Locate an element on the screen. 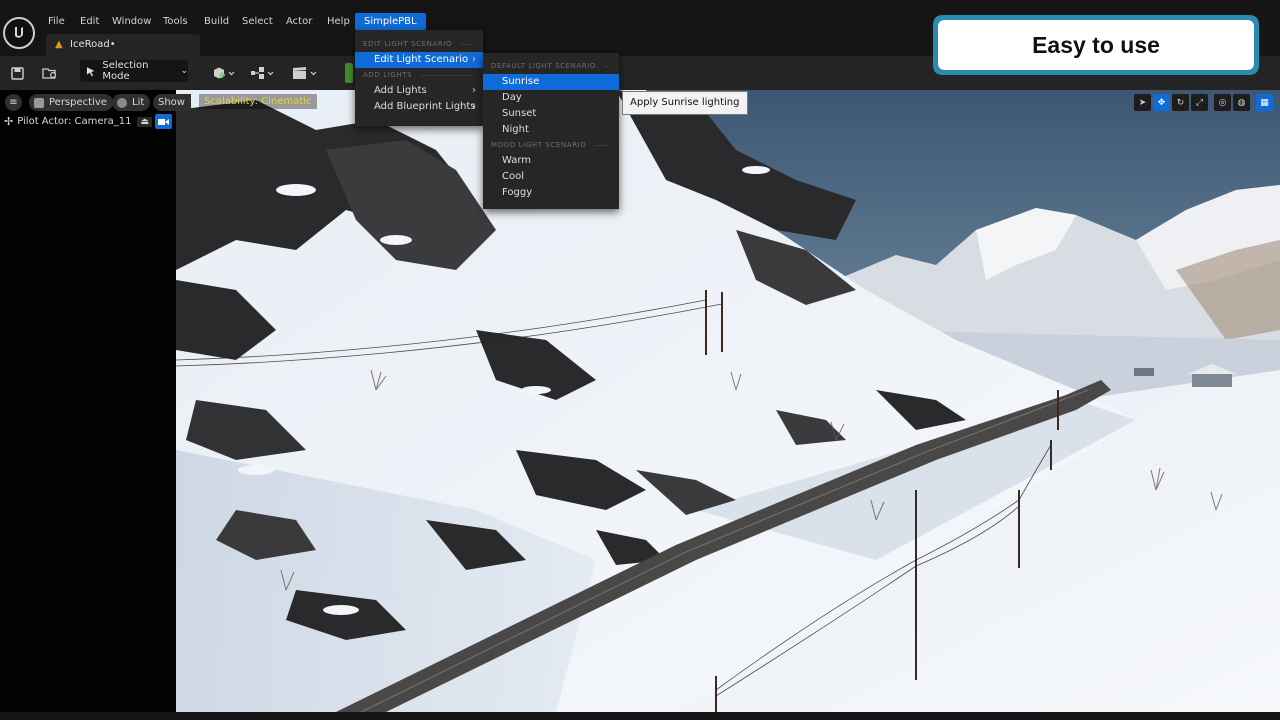 The width and height of the screenshot is (1280, 720). pilot-icon: ✢ is located at coordinates (9, 121).